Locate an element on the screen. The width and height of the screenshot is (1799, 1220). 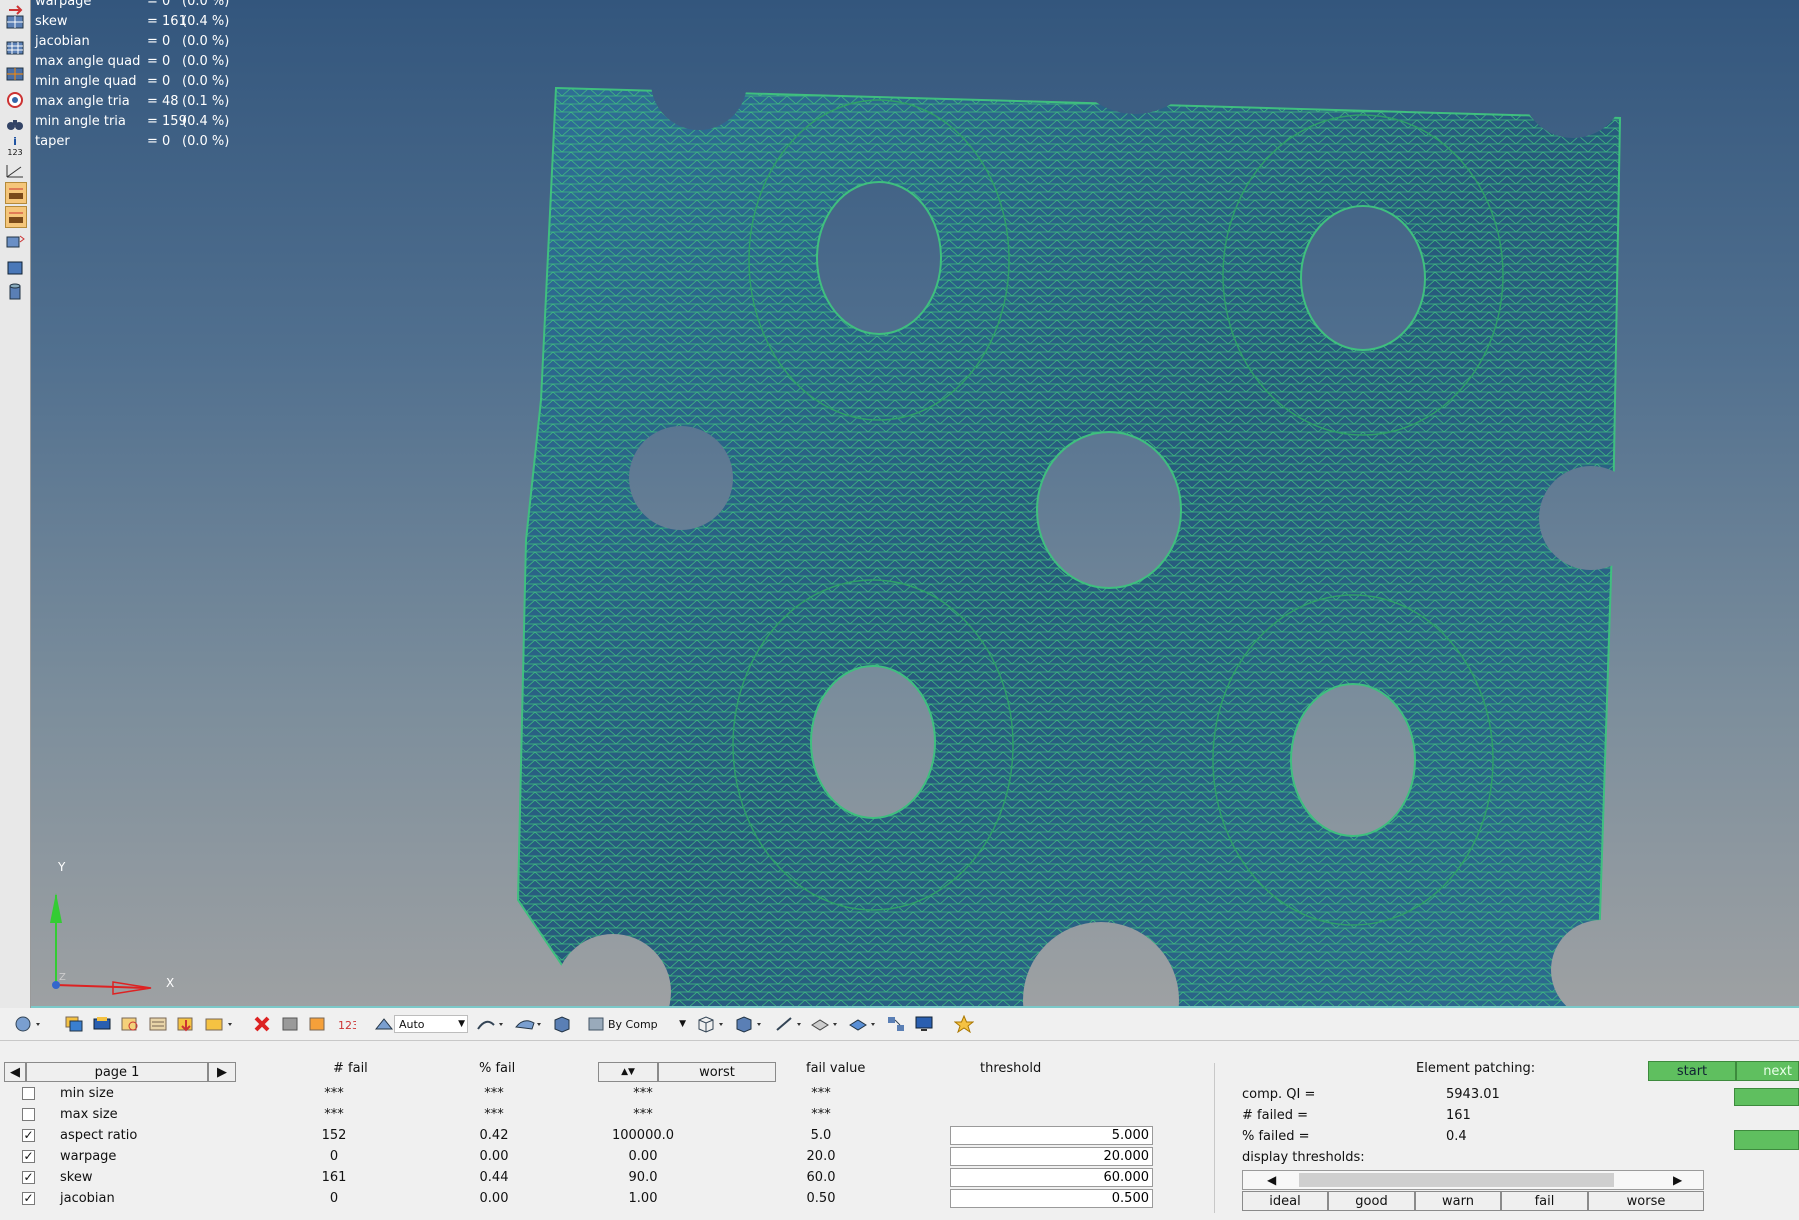
components-icon is located at coordinates (102, 1024).